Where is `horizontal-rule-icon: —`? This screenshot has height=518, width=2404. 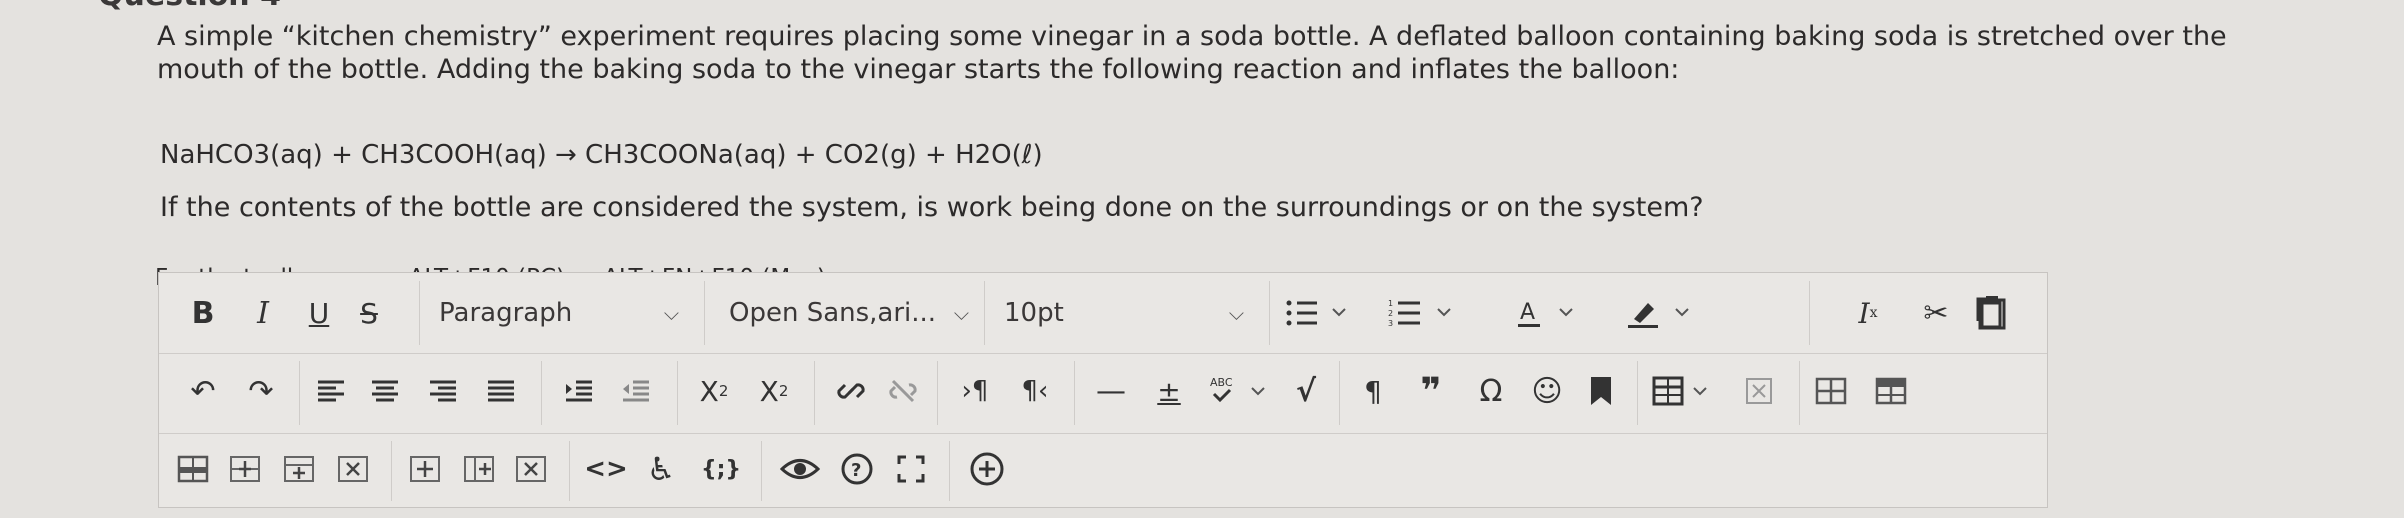 horizontal-rule-icon: — is located at coordinates (1111, 391).